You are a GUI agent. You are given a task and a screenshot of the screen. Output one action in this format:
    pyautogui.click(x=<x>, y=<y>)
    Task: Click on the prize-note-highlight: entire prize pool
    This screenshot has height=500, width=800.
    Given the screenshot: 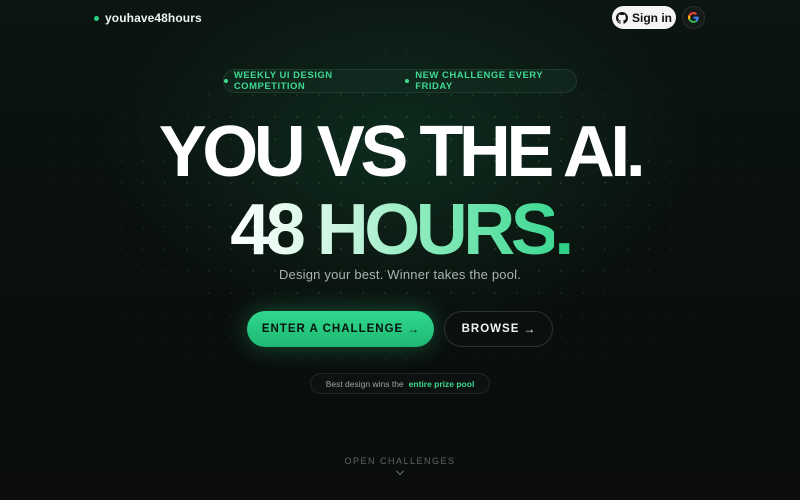 What is the action you would take?
    pyautogui.click(x=441, y=383)
    